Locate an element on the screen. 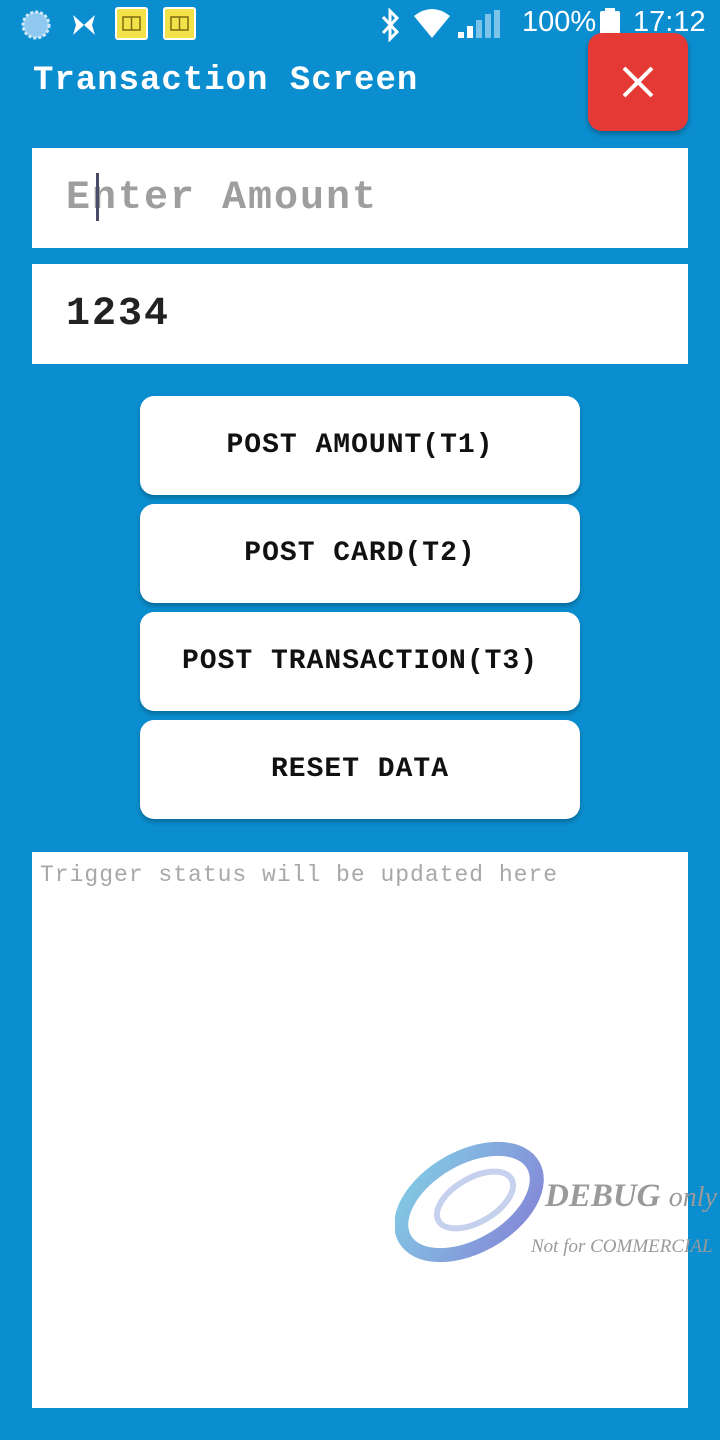 The width and height of the screenshot is (720, 1440). post-card-button: POST CARD(T2) is located at coordinates (360, 553).